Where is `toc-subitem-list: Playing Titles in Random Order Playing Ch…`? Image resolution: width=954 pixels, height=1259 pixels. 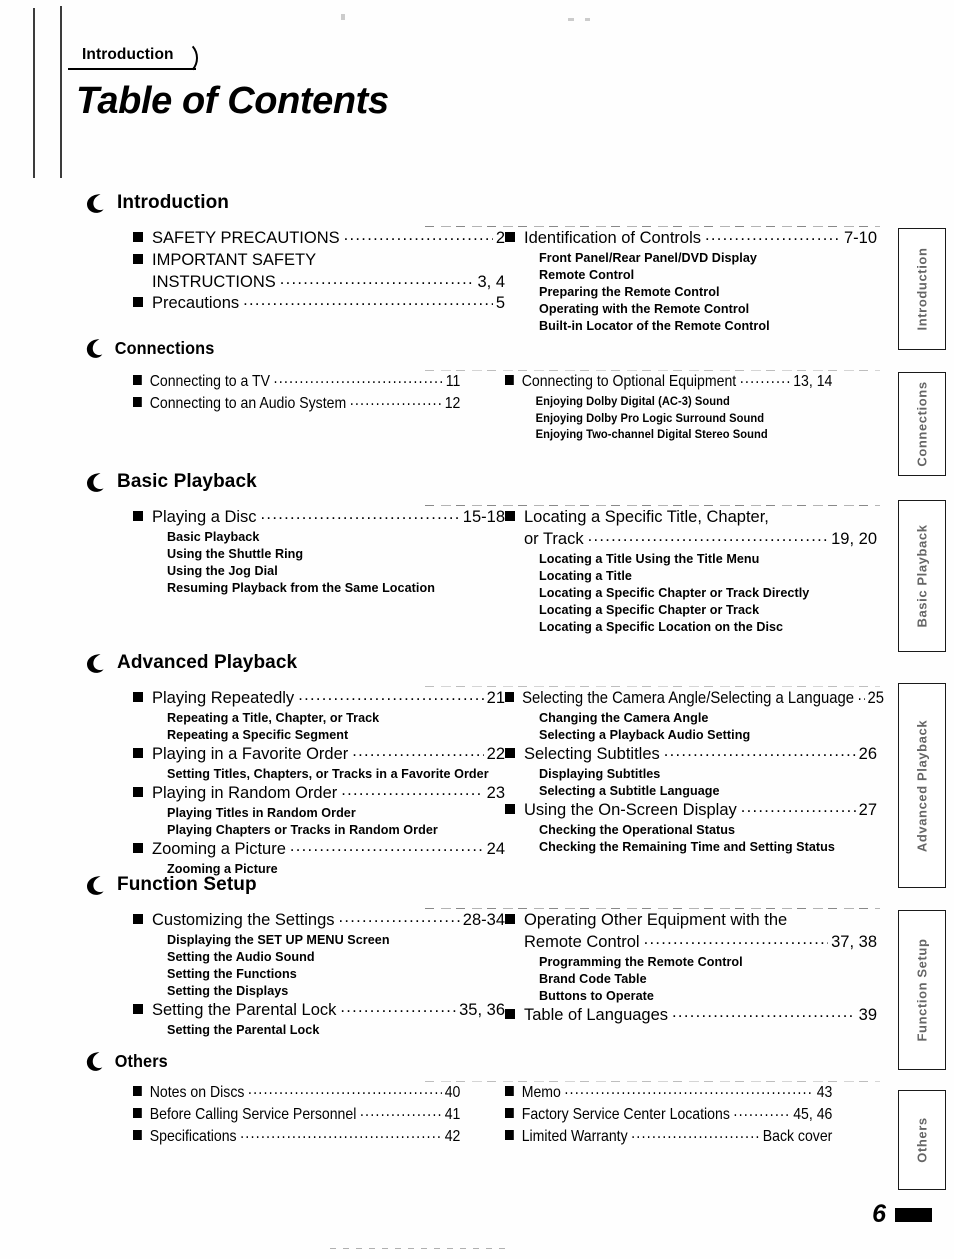 toc-subitem-list: Playing Titles in Random Order Playing Ch… is located at coordinates (319, 822).